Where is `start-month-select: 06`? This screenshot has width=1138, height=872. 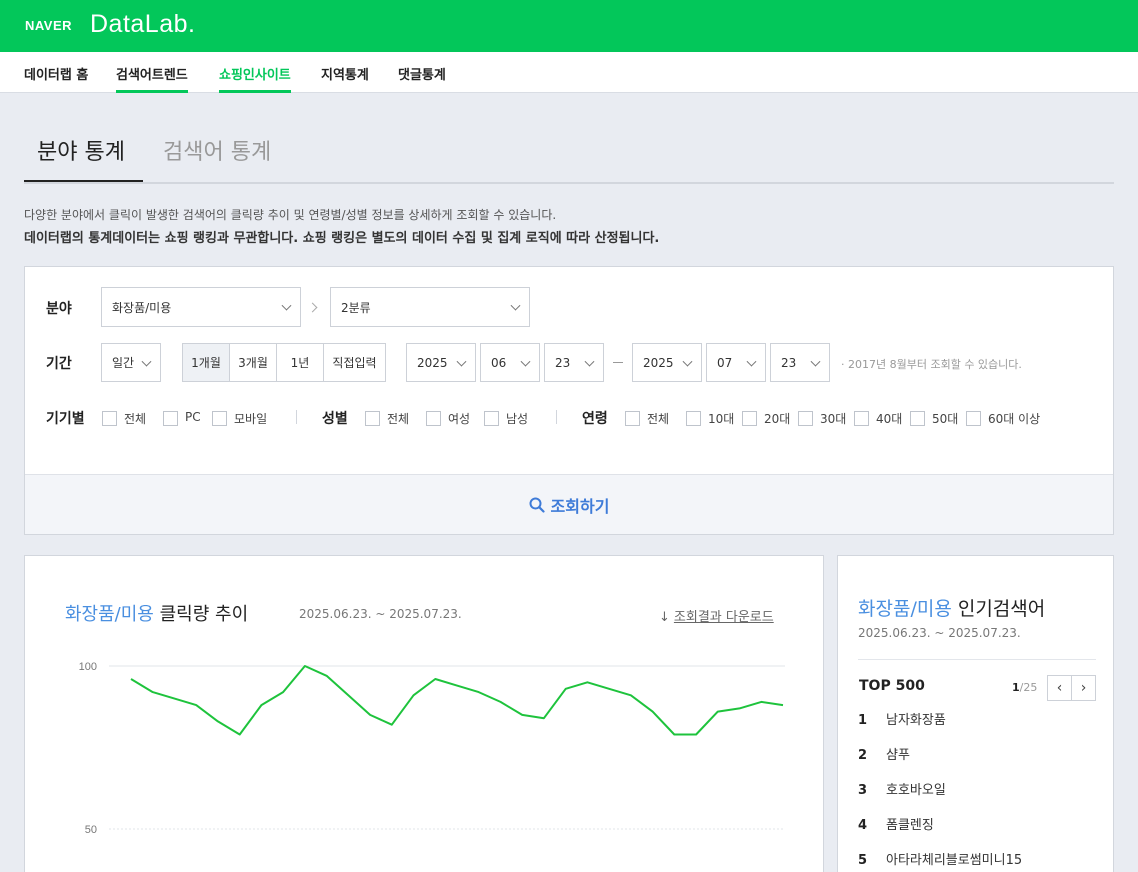
start-month-select: 06 is located at coordinates (510, 362).